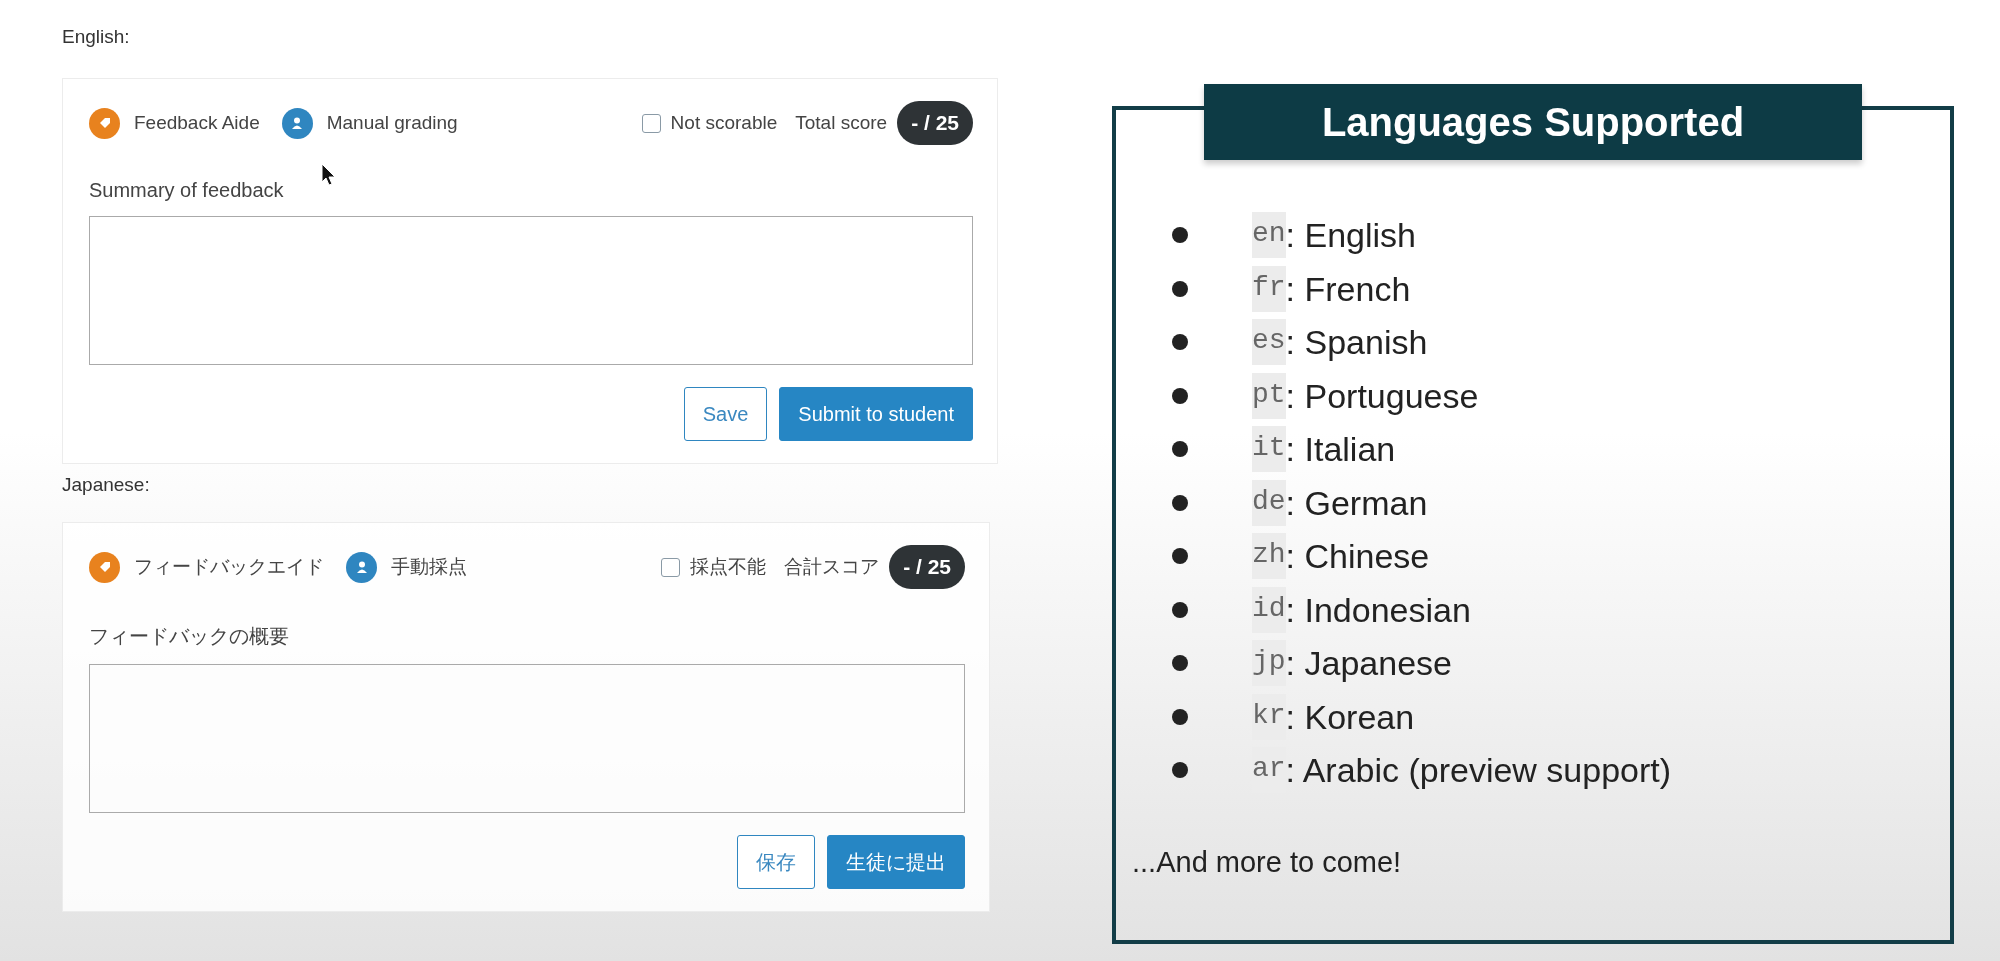 Image resolution: width=2000 pixels, height=961 pixels. I want to click on language-item: fr: French, so click(1331, 288).